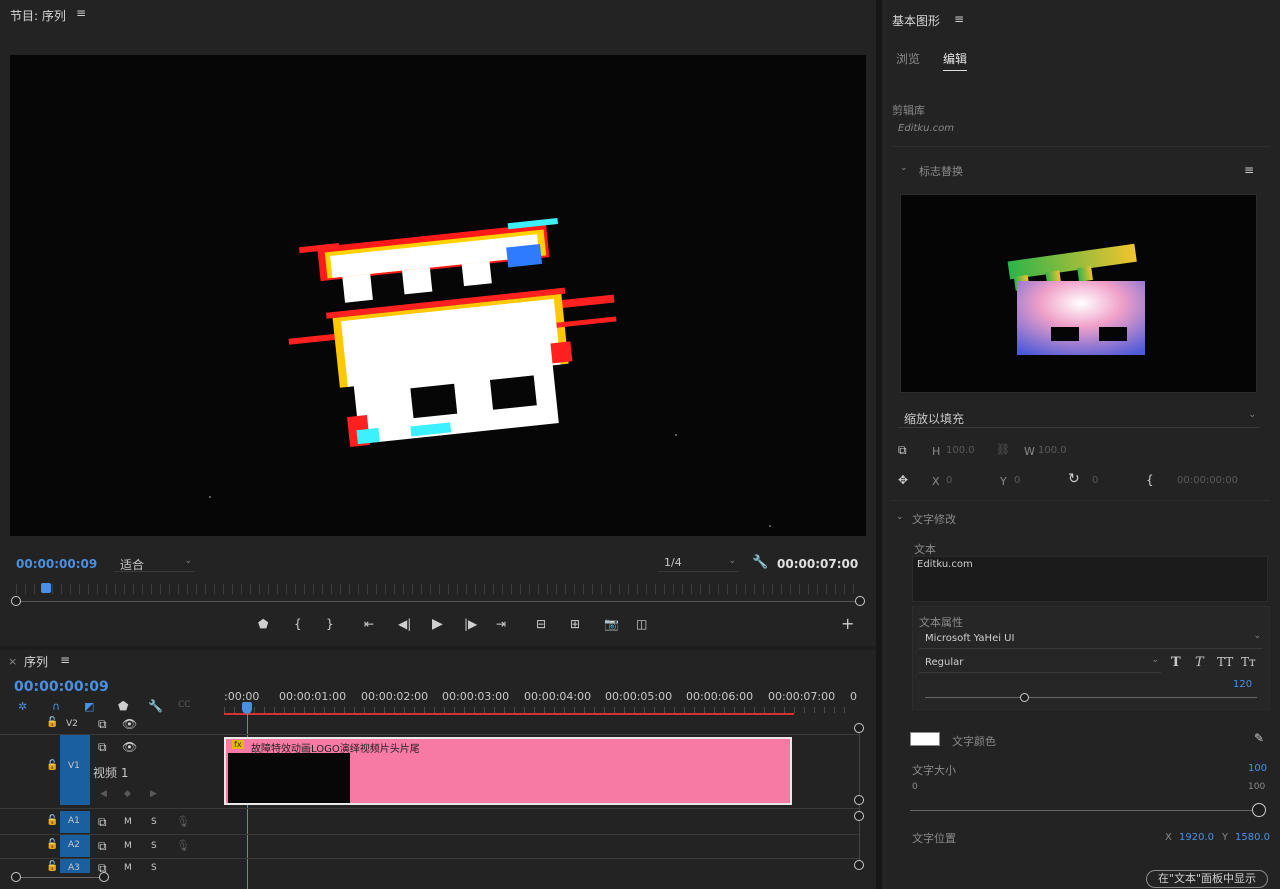 This screenshot has width=1280, height=889. I want to click on scale-select: 缩放以填充 ⌄, so click(1079, 419).